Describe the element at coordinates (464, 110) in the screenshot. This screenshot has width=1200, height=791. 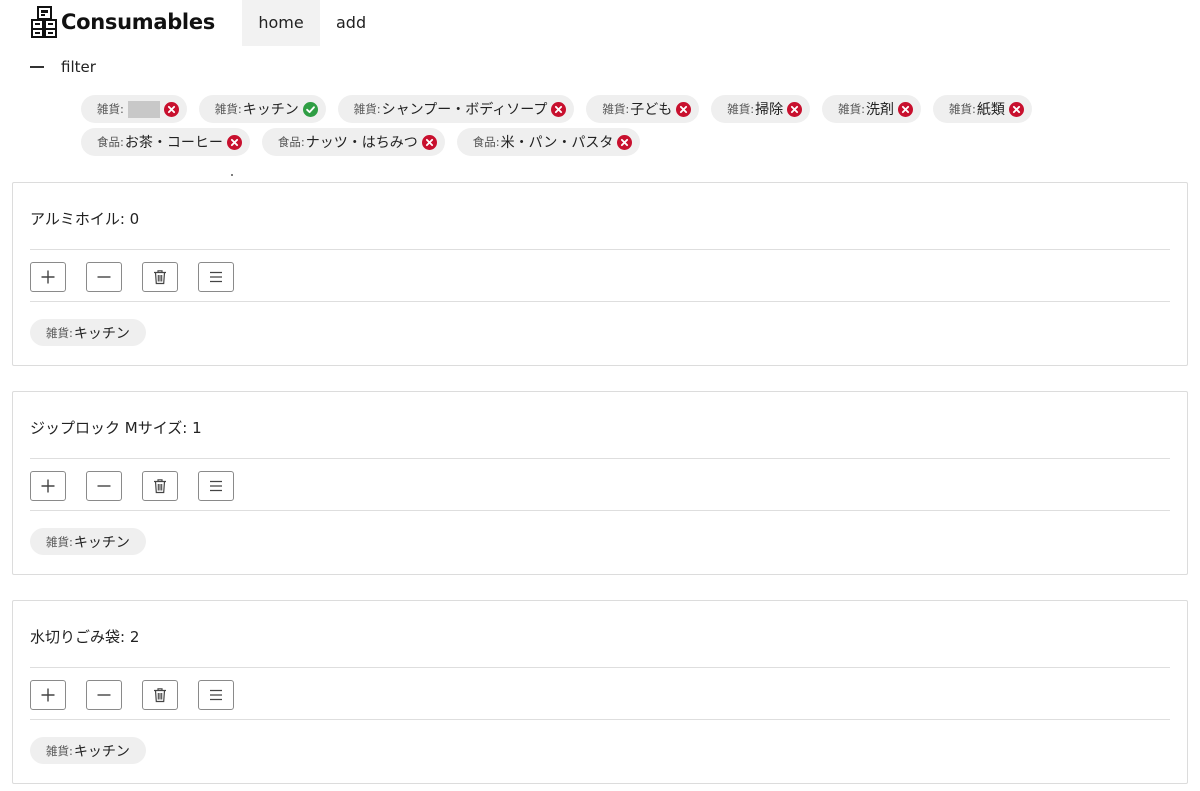
I see `chip-name: シャンプー・ボディソープ` at that location.